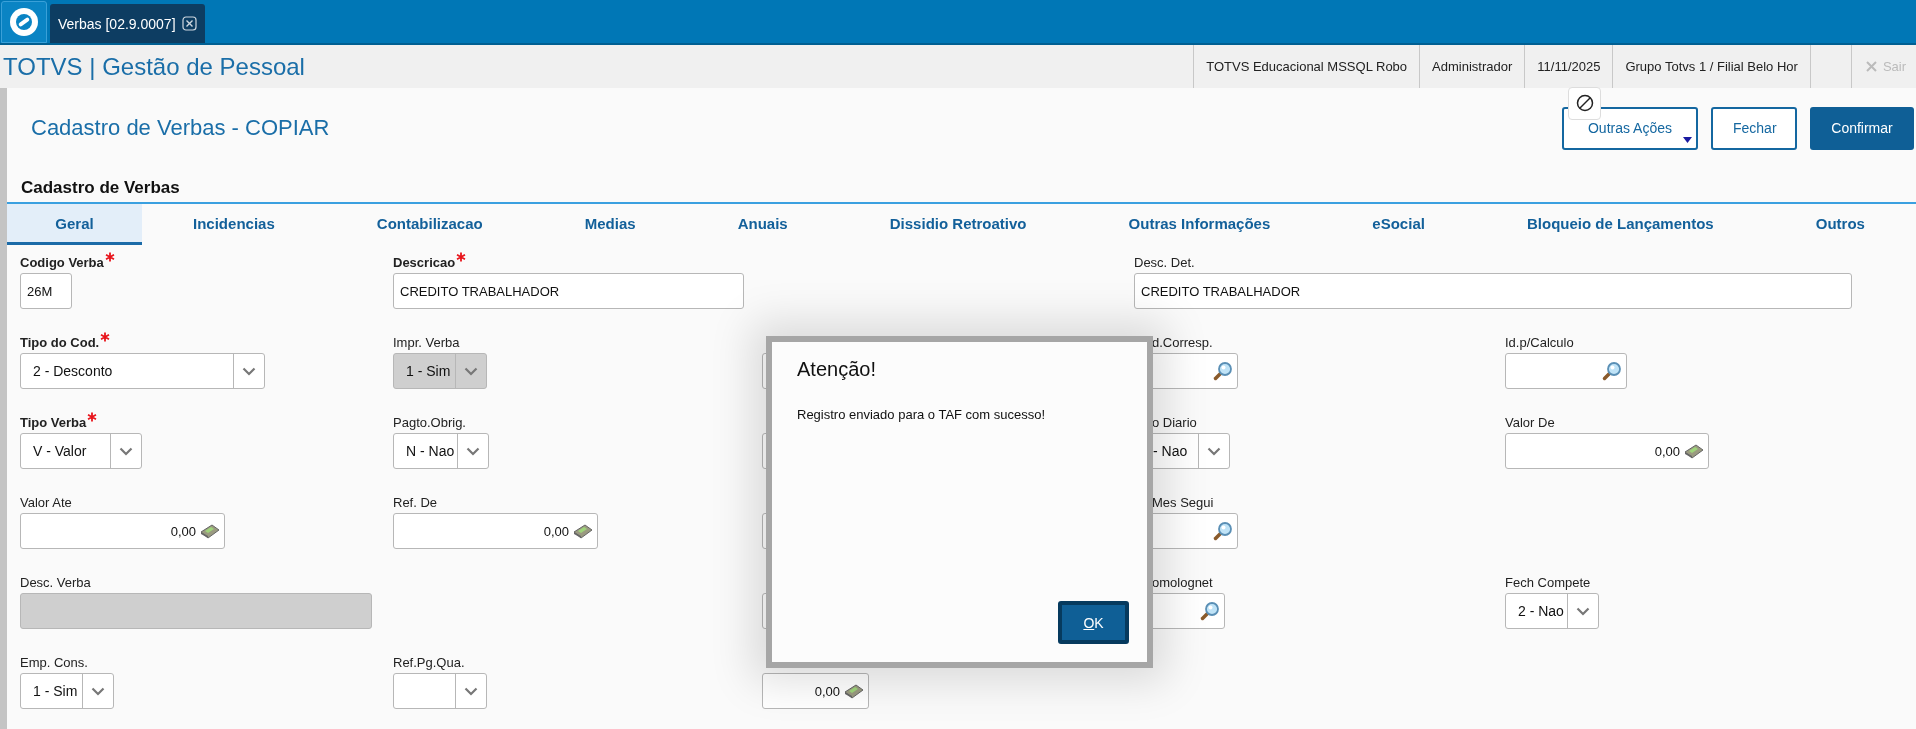 Image resolution: width=1916 pixels, height=729 pixels. Describe the element at coordinates (62, 262) in the screenshot. I see `field-label: Codigo Verba` at that location.